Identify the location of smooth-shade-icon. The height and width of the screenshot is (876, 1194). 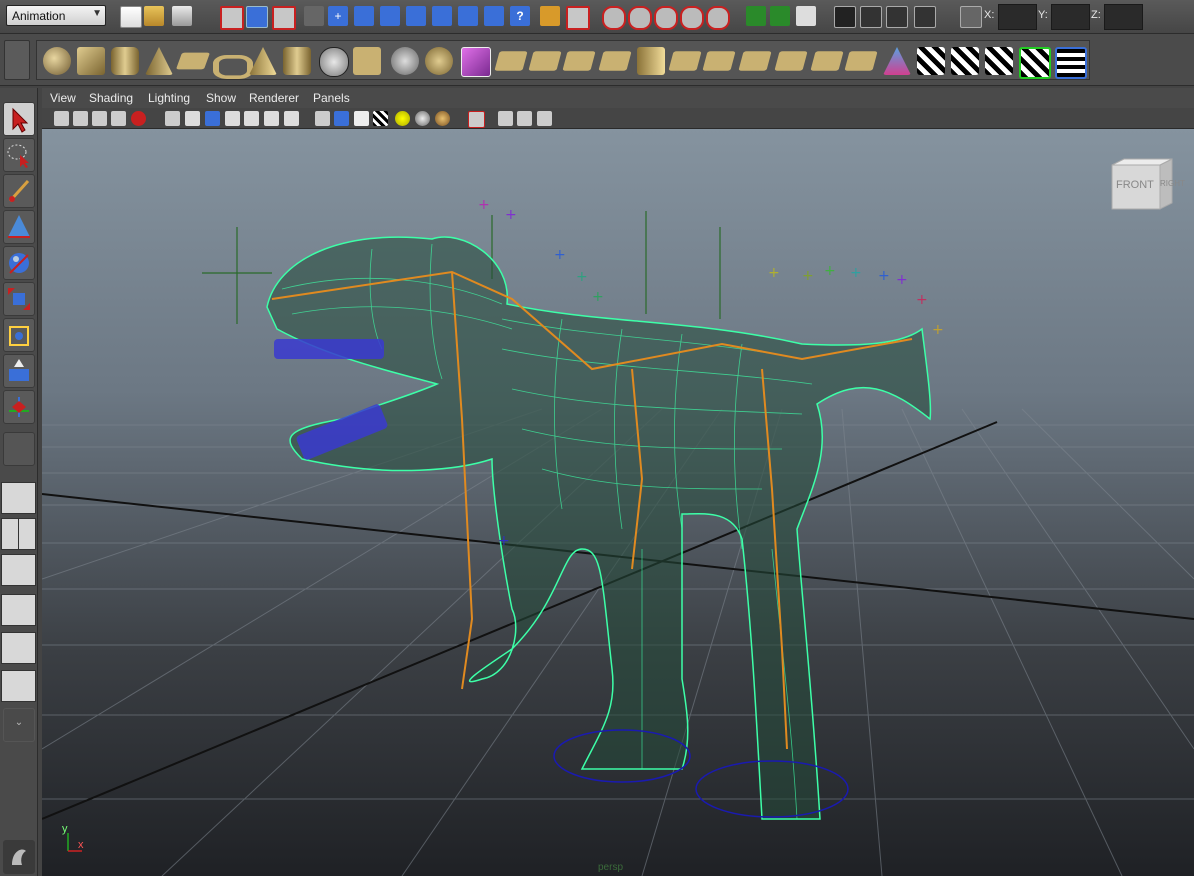
(341, 118).